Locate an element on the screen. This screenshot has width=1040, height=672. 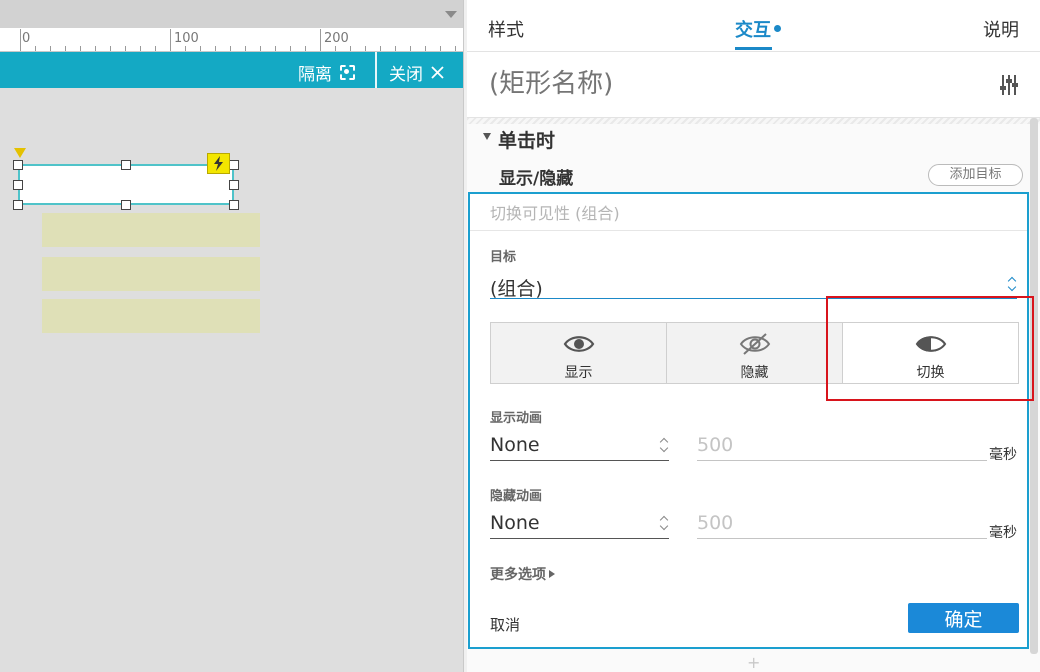
resize-handle-e is located at coordinates (234, 185).